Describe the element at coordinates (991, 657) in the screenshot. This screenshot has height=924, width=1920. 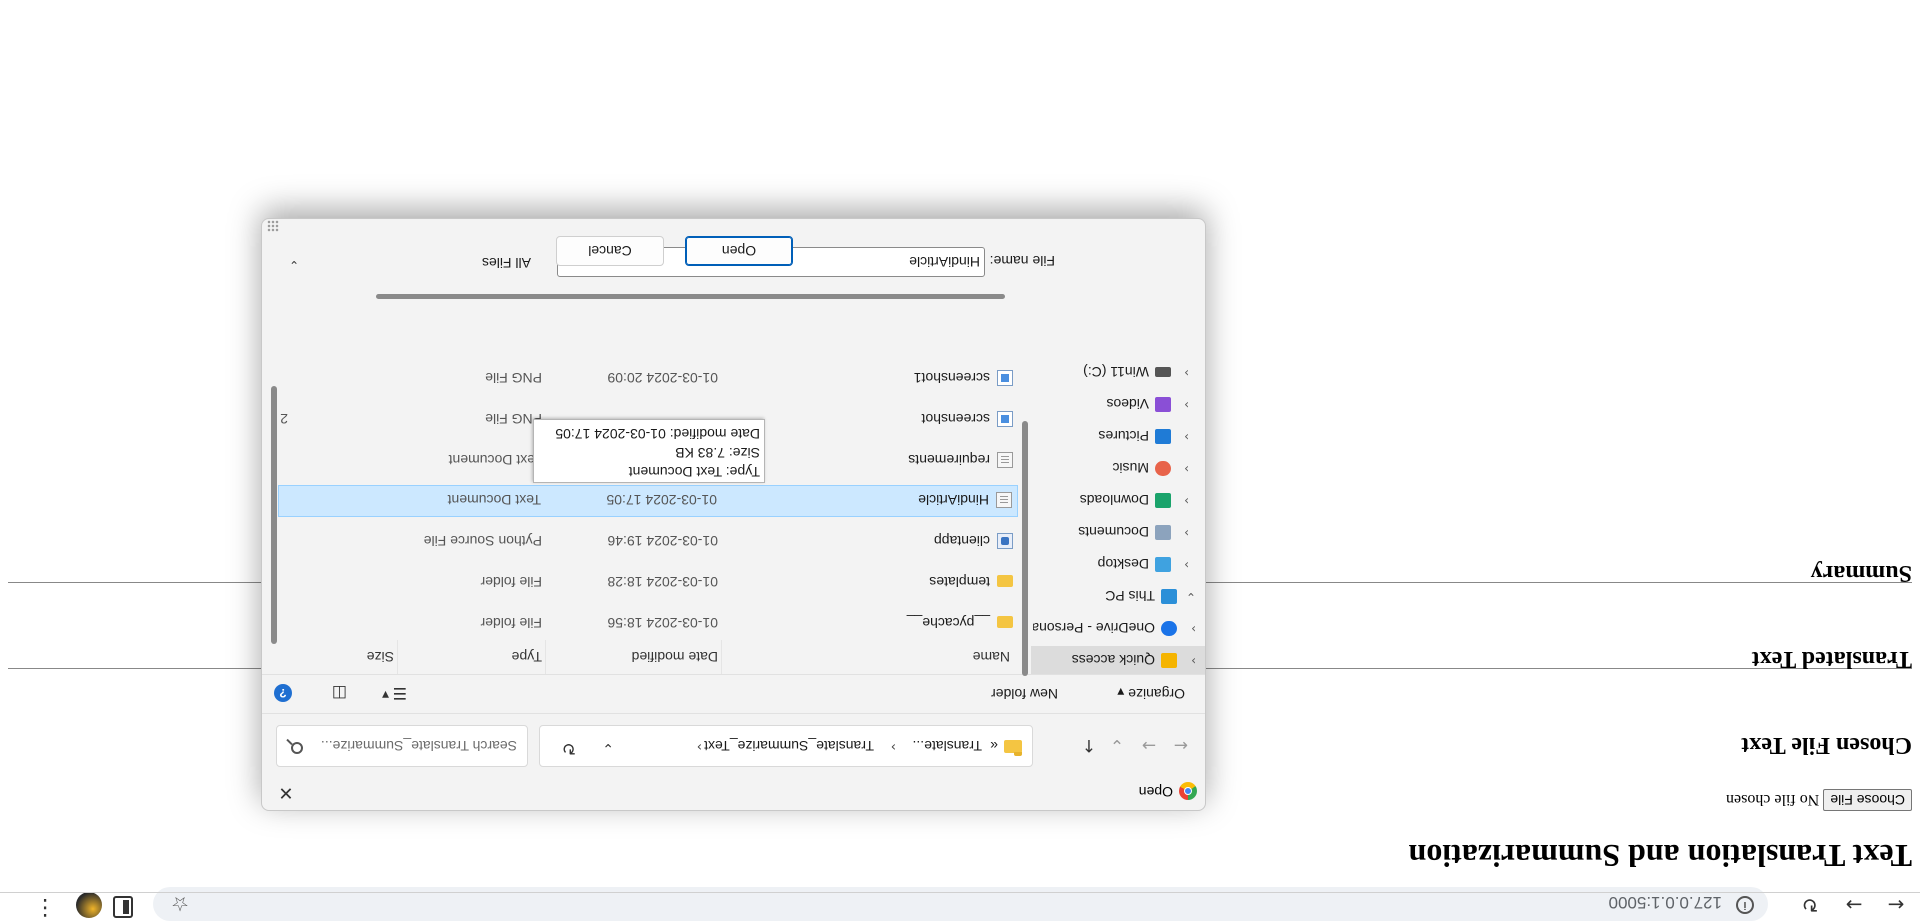
I see `column-label: Name` at that location.